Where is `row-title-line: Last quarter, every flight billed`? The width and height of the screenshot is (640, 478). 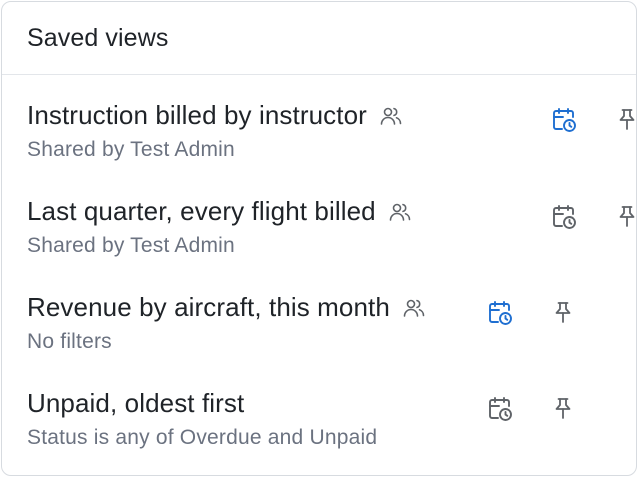 row-title-line: Last quarter, every flight billed is located at coordinates (219, 211).